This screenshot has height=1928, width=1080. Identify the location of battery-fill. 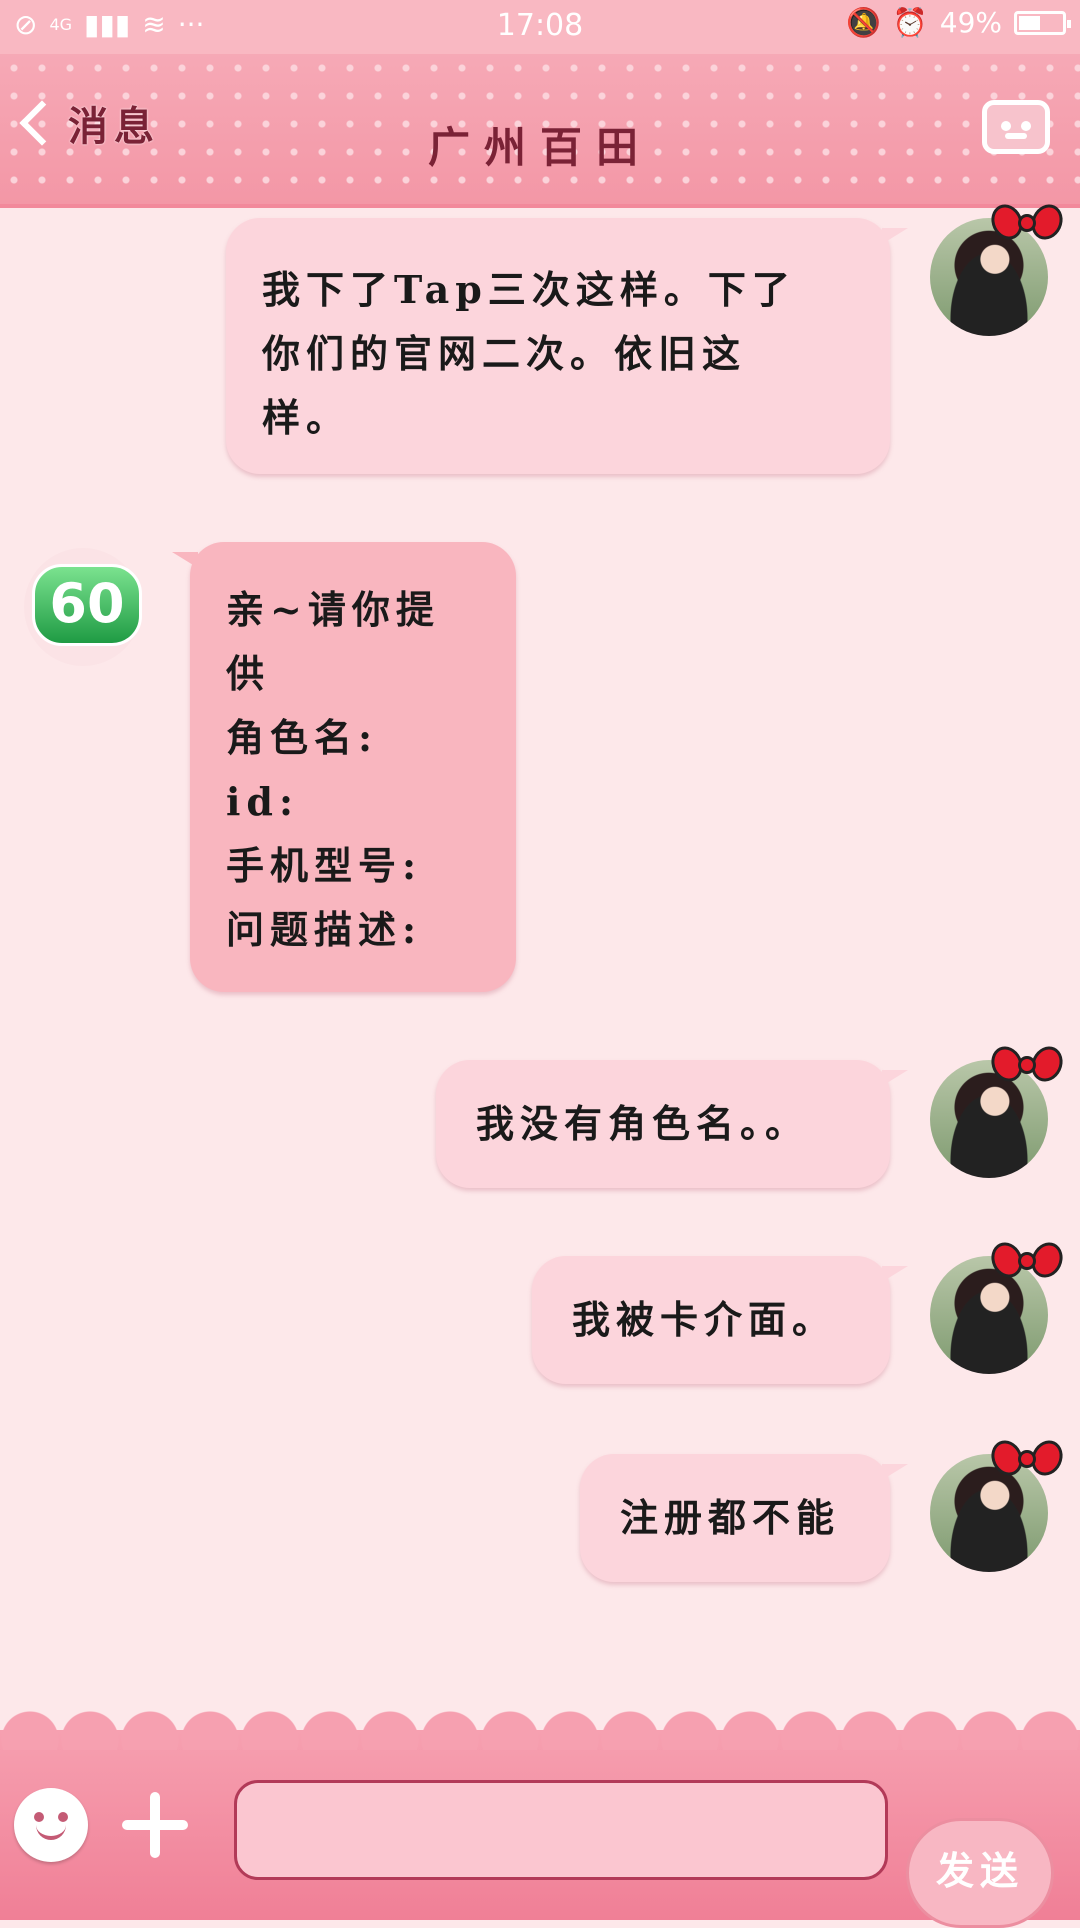
(1029, 22).